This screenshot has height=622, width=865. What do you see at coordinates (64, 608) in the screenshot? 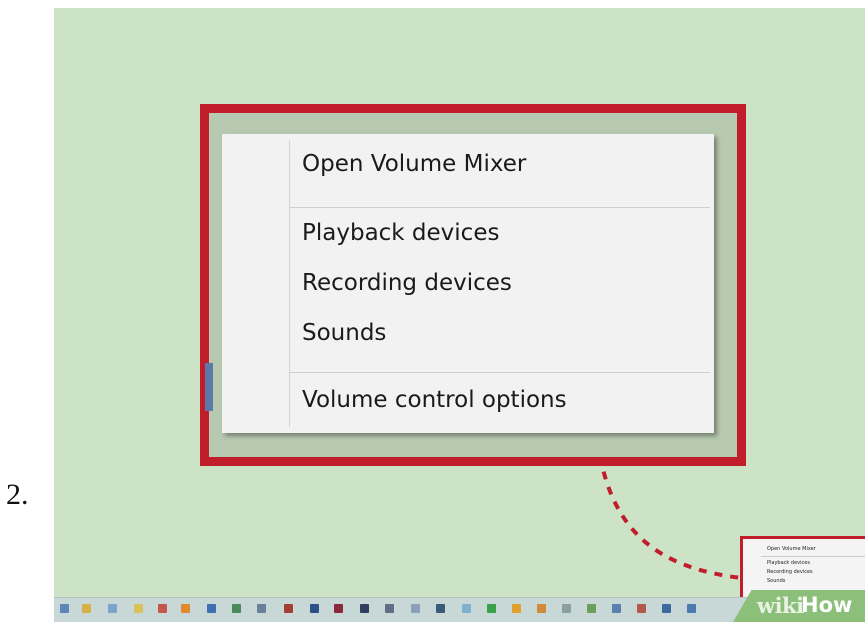
I see `start-icon` at bounding box center [64, 608].